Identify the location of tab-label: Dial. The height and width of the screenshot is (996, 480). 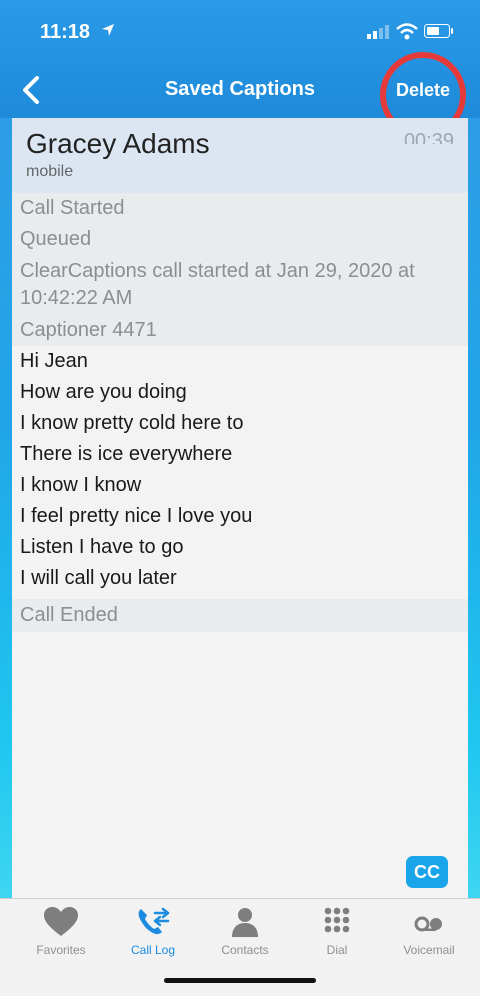
(337, 950).